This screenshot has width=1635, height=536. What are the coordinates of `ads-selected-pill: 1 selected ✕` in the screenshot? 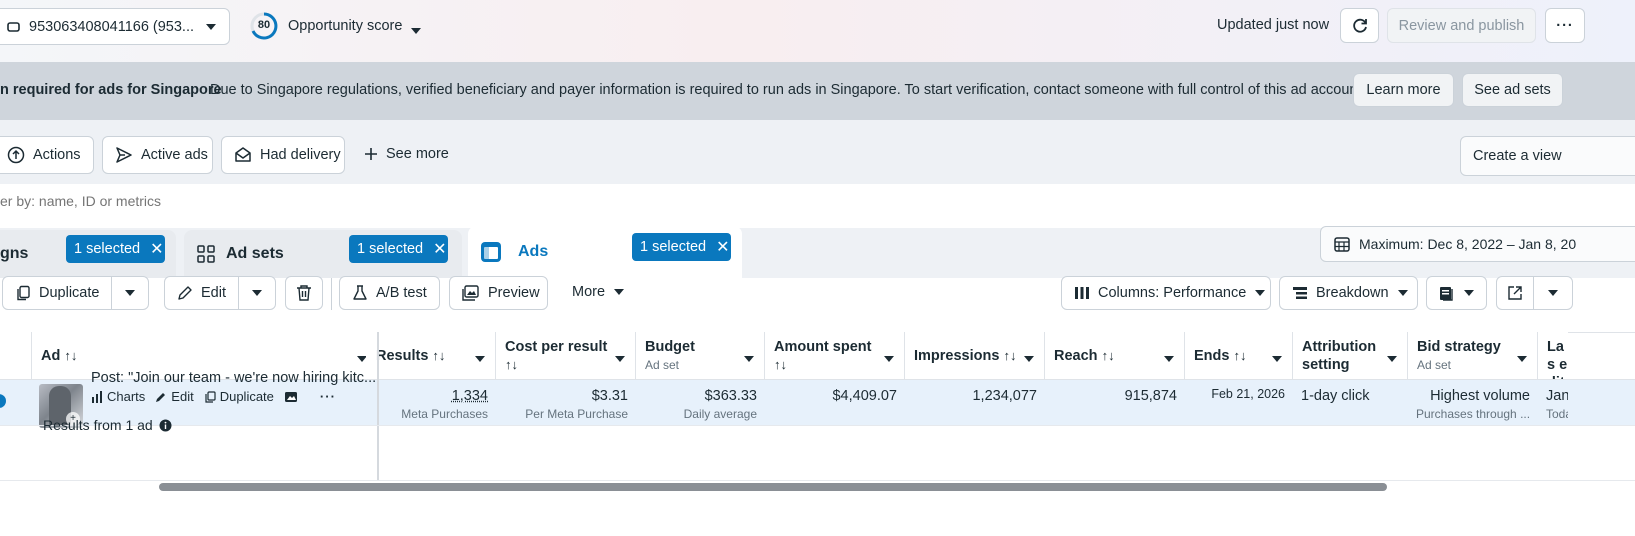 It's located at (681, 247).